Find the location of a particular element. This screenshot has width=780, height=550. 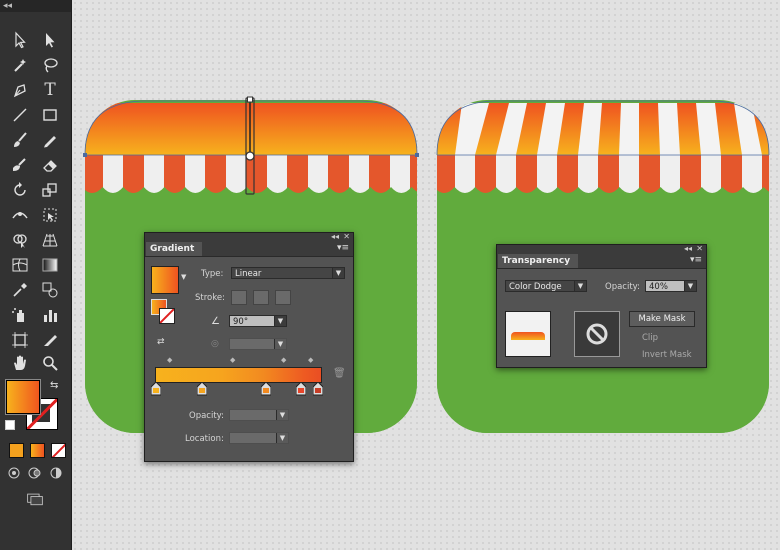

default-fill-stroke-icon is located at coordinates (10, 425).